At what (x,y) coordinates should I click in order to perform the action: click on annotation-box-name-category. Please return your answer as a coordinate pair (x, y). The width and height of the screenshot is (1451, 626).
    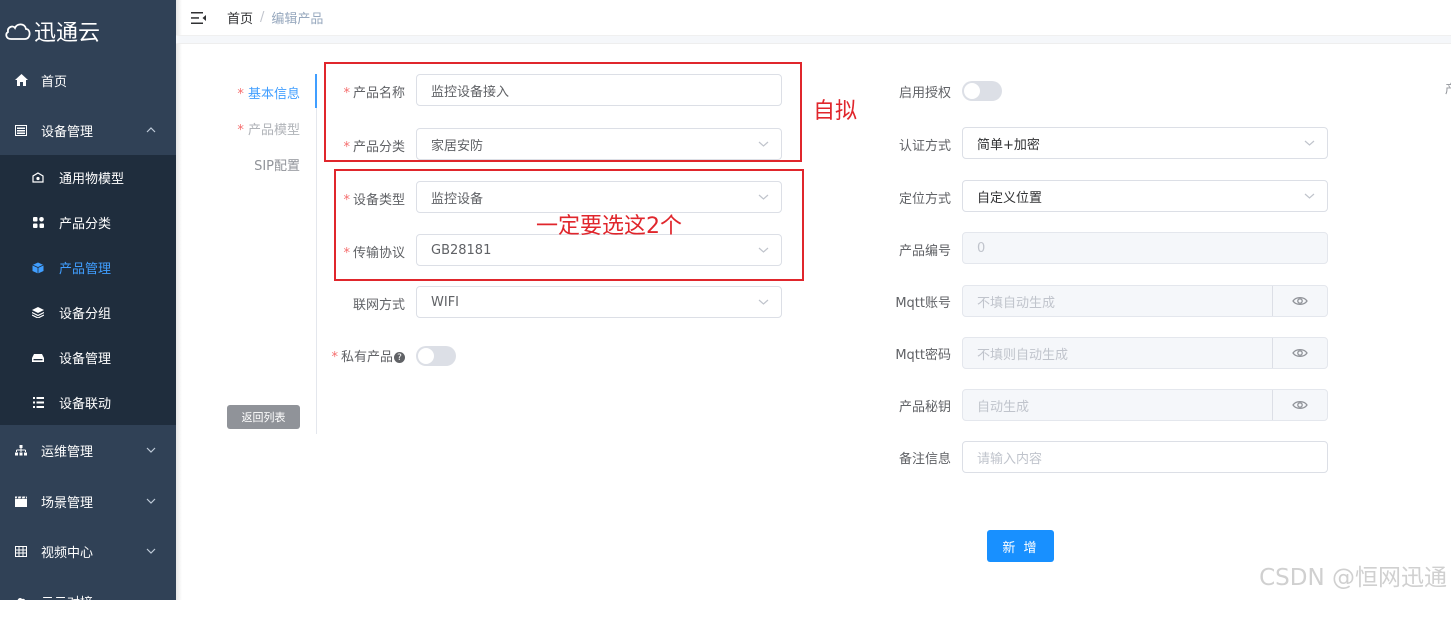
    Looking at the image, I should click on (563, 112).